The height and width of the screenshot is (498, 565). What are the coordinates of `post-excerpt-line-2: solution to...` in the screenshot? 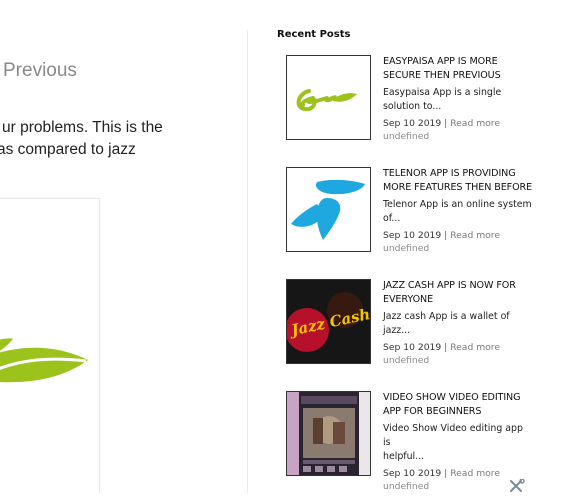 It's located at (412, 106).